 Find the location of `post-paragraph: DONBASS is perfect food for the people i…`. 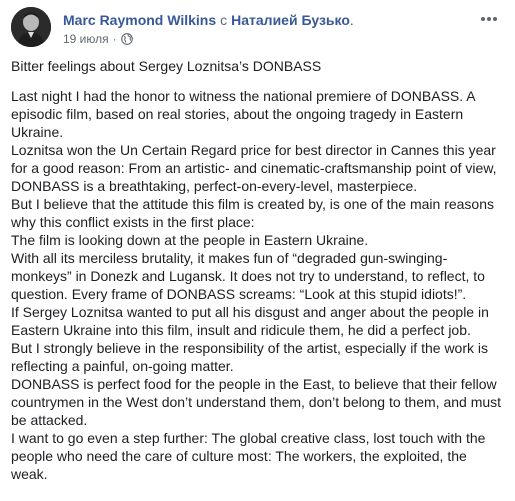

post-paragraph: DONBASS is perfect food for the people i… is located at coordinates (256, 402).